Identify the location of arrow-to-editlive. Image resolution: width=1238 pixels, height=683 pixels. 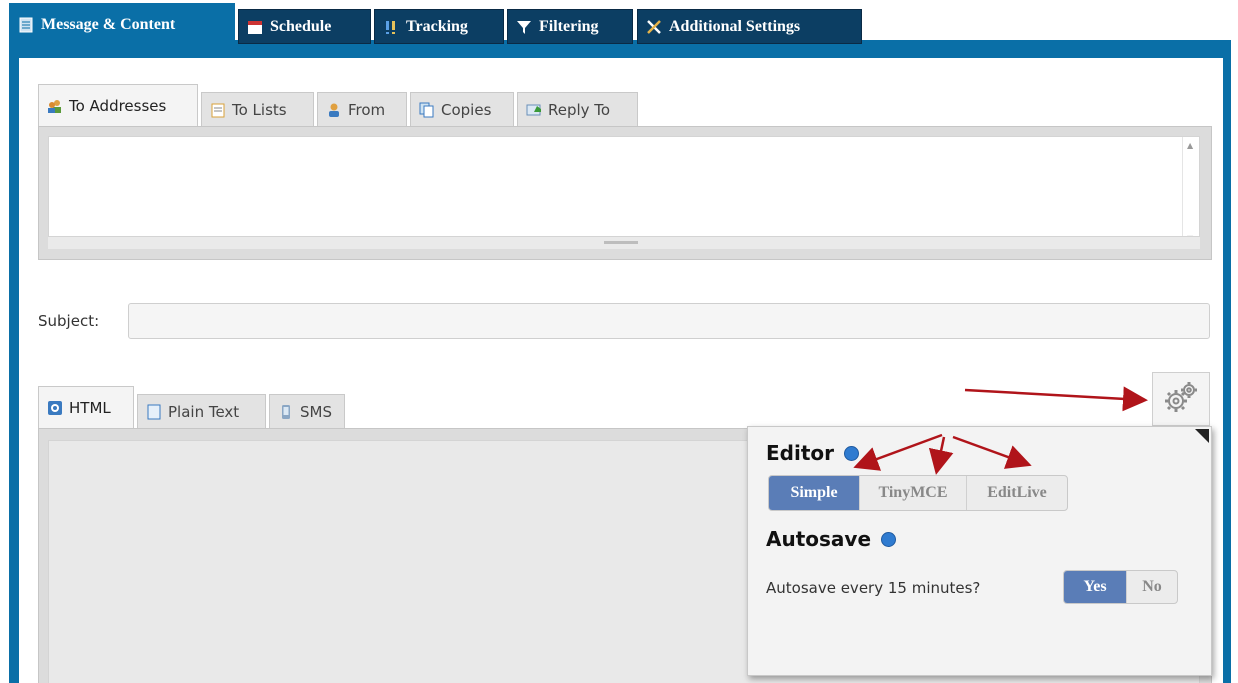
(992, 452).